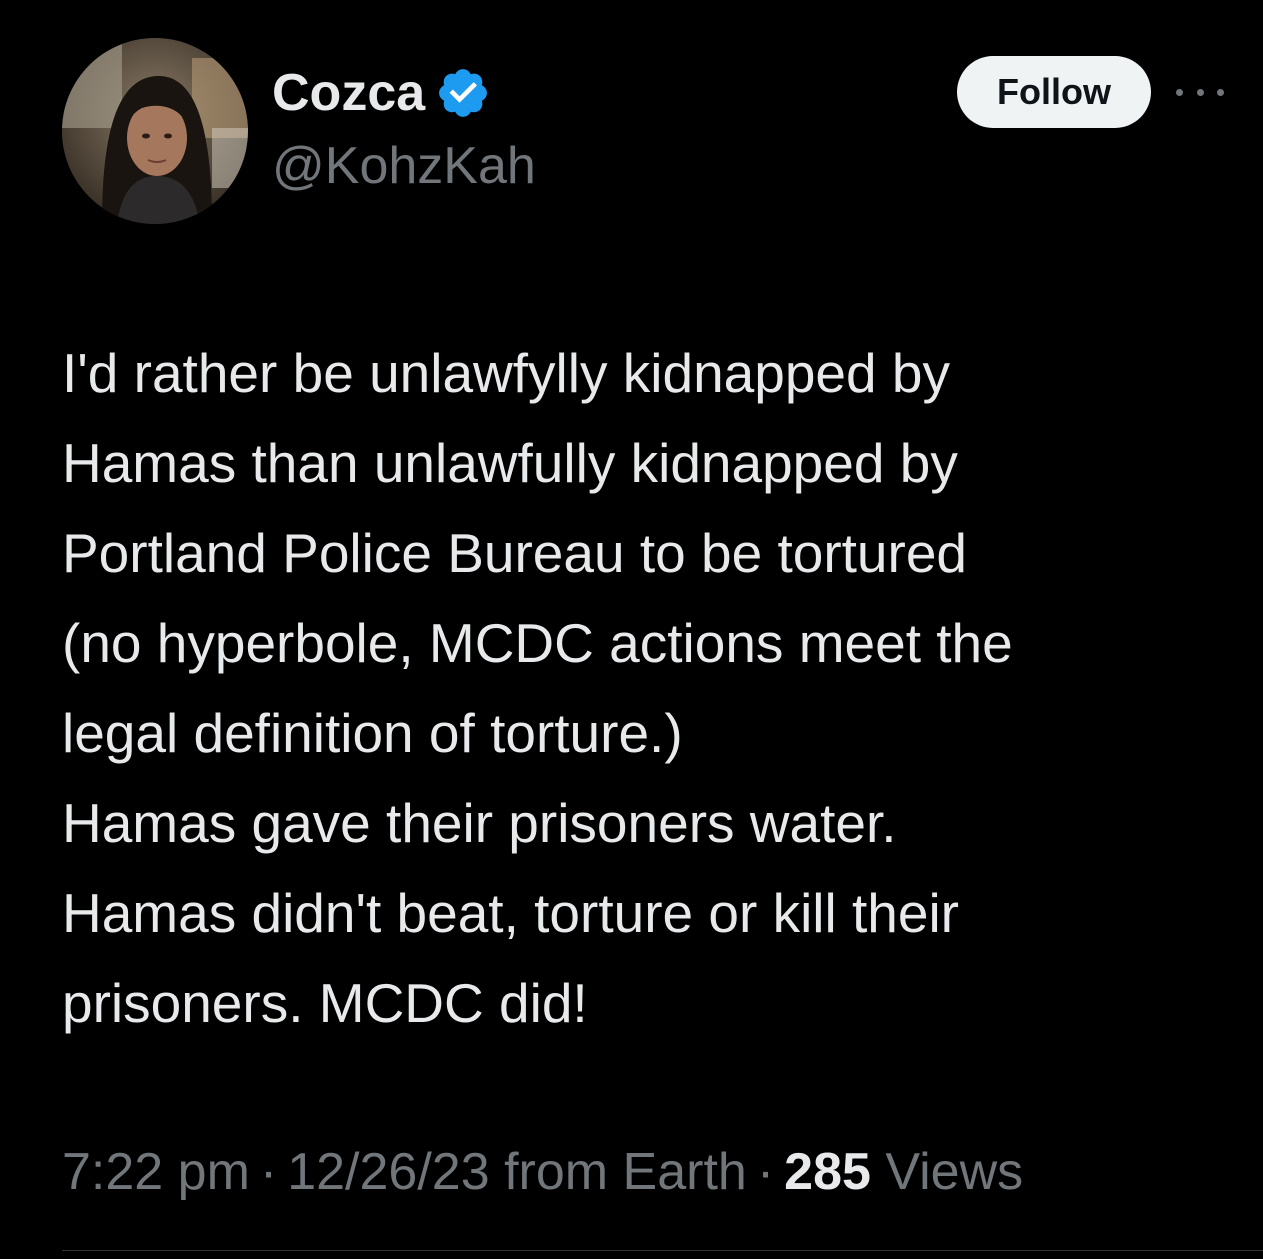 The width and height of the screenshot is (1263, 1259). Describe the element at coordinates (954, 1172) in the screenshot. I see `views-label: Views` at that location.